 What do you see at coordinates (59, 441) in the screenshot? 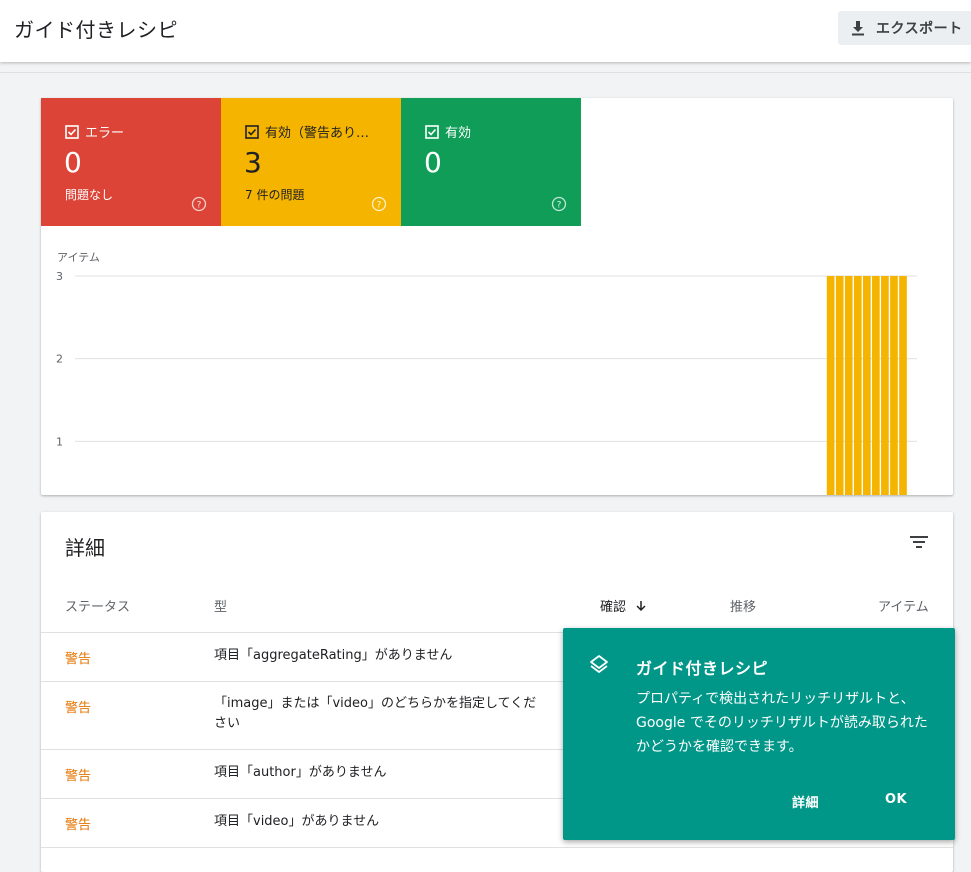
I see `y-tick-label: 1` at bounding box center [59, 441].